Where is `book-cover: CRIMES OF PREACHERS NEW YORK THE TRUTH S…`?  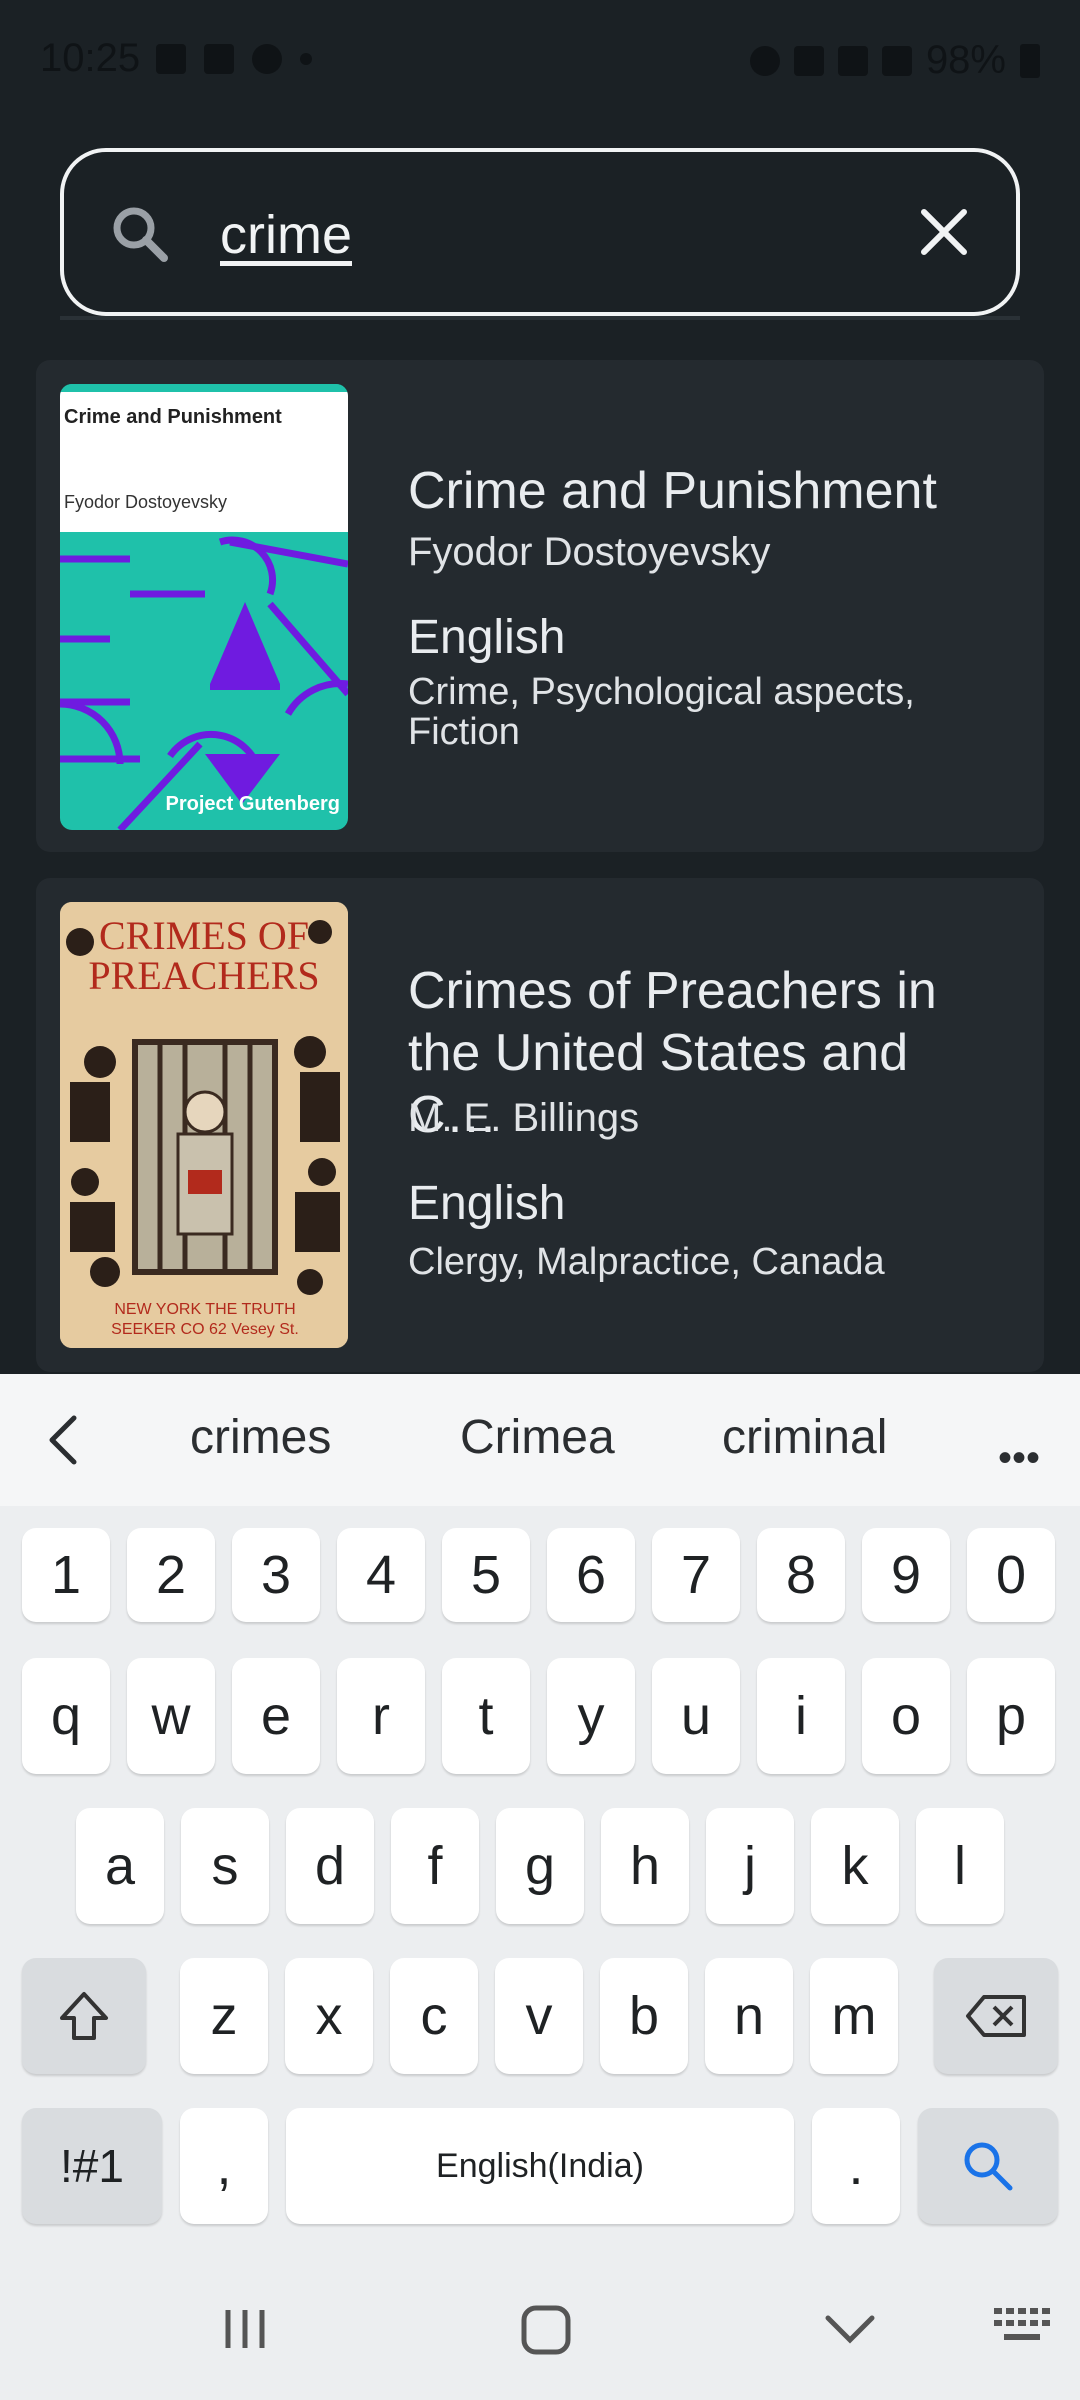 book-cover: CRIMES OF PREACHERS NEW YORK THE TRUTH S… is located at coordinates (204, 1125).